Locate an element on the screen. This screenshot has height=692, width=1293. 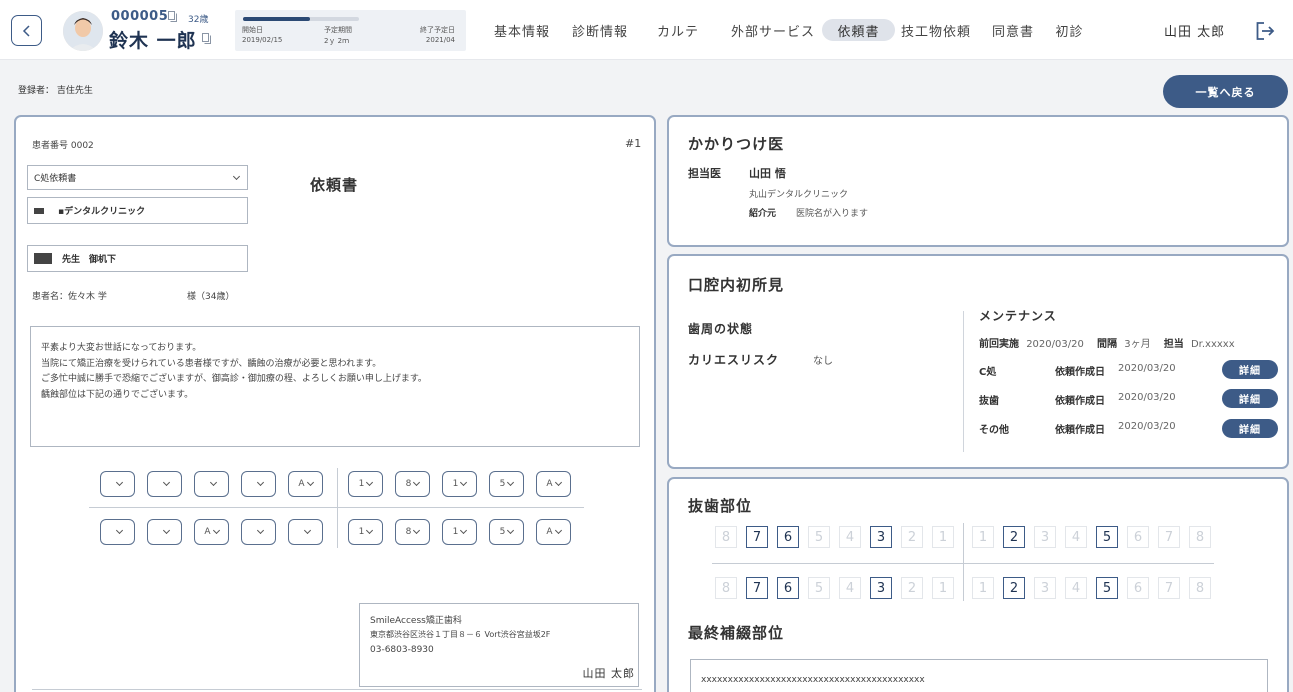
tab-request-letter: 依頼書 is located at coordinates (858, 30).